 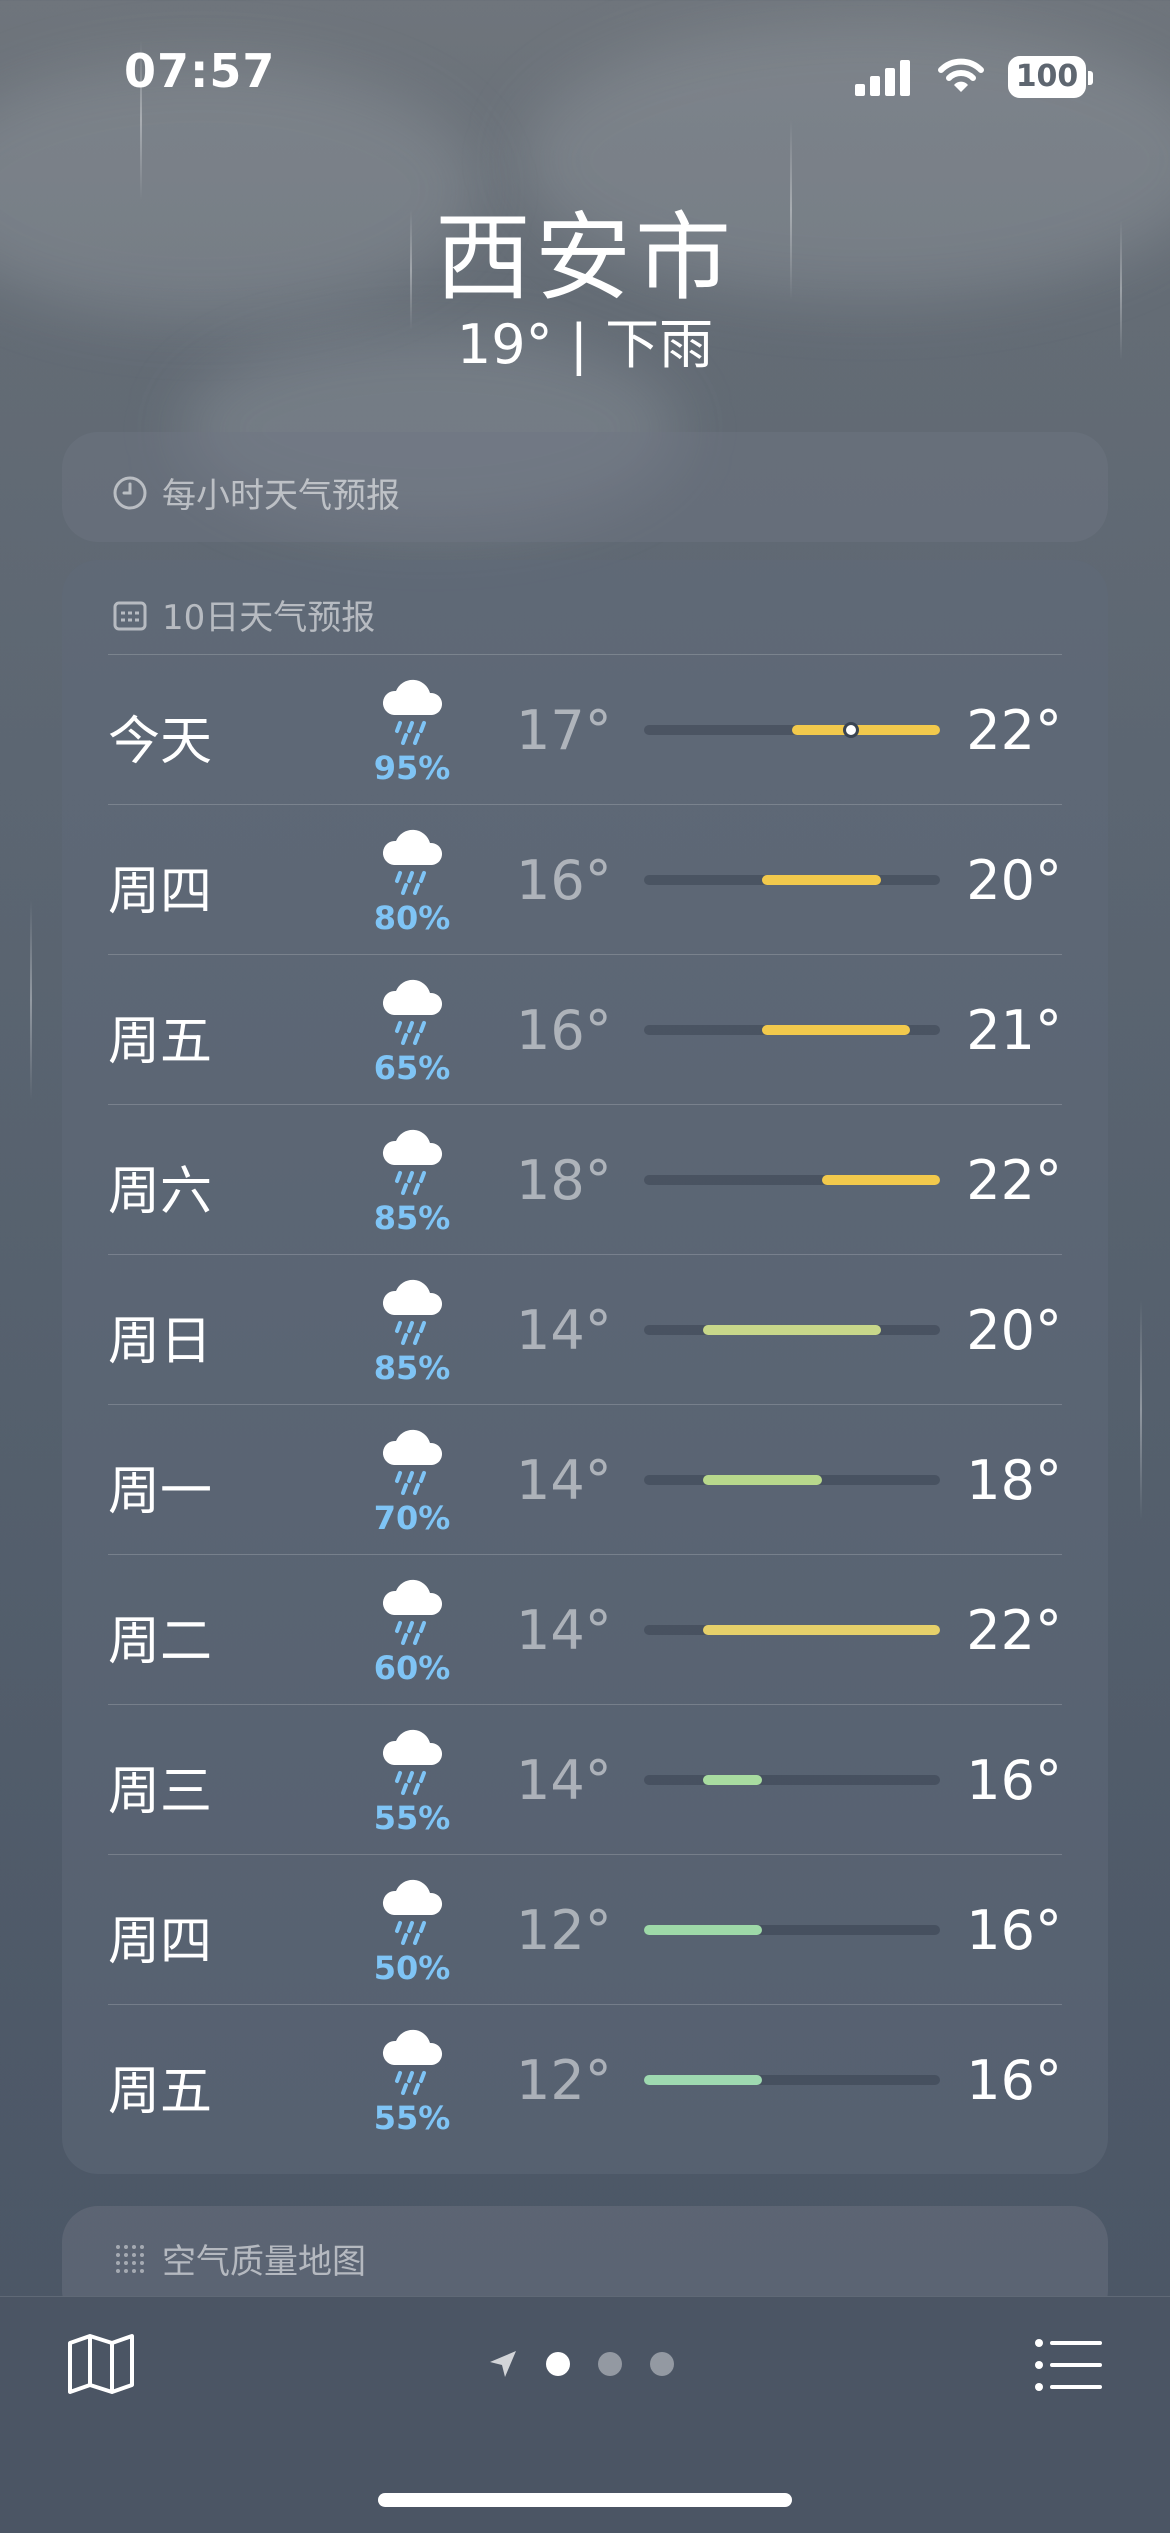 What do you see at coordinates (585, 258) in the screenshot?
I see `city-name: 西安市` at bounding box center [585, 258].